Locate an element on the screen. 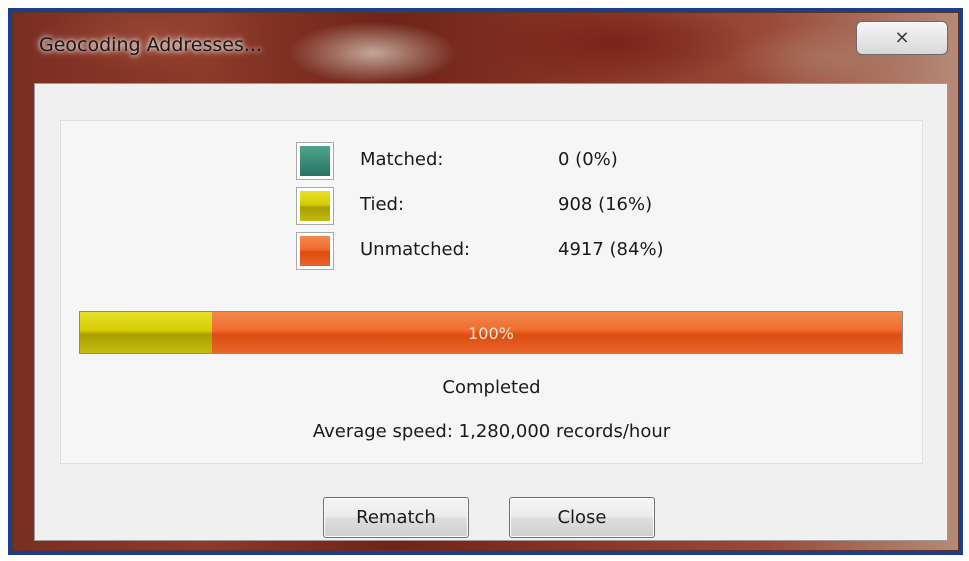 The width and height of the screenshot is (969, 561). progress-bar: 100% is located at coordinates (491, 332).